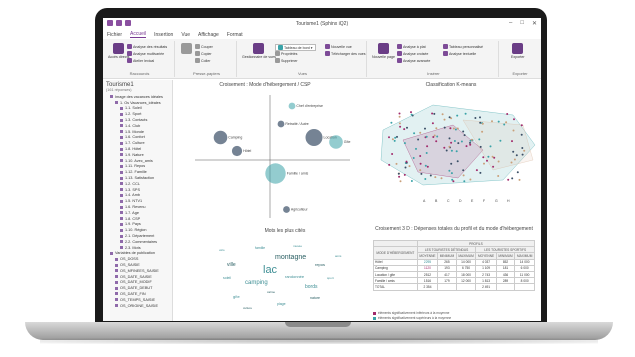 The height and width of the screenshot is (357, 635). Describe the element at coordinates (147, 46) in the screenshot. I see `analyse-resultats-button: Analyse des résultats` at that location.